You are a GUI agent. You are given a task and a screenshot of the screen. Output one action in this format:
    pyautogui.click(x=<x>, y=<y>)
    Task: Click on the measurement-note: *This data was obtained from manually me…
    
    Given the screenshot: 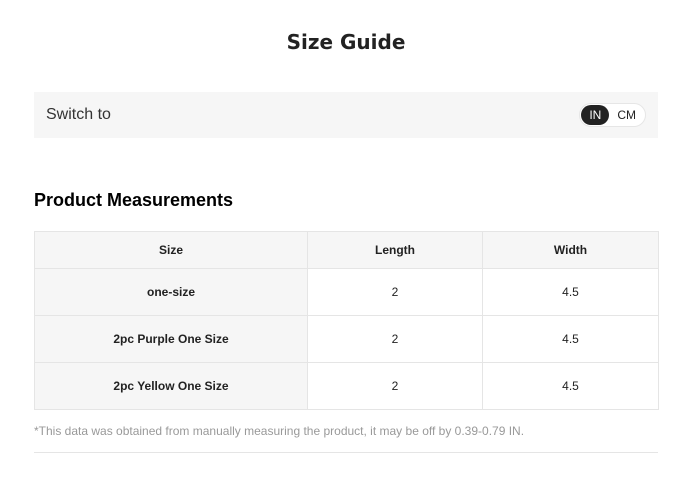 What is the action you would take?
    pyautogui.click(x=279, y=431)
    